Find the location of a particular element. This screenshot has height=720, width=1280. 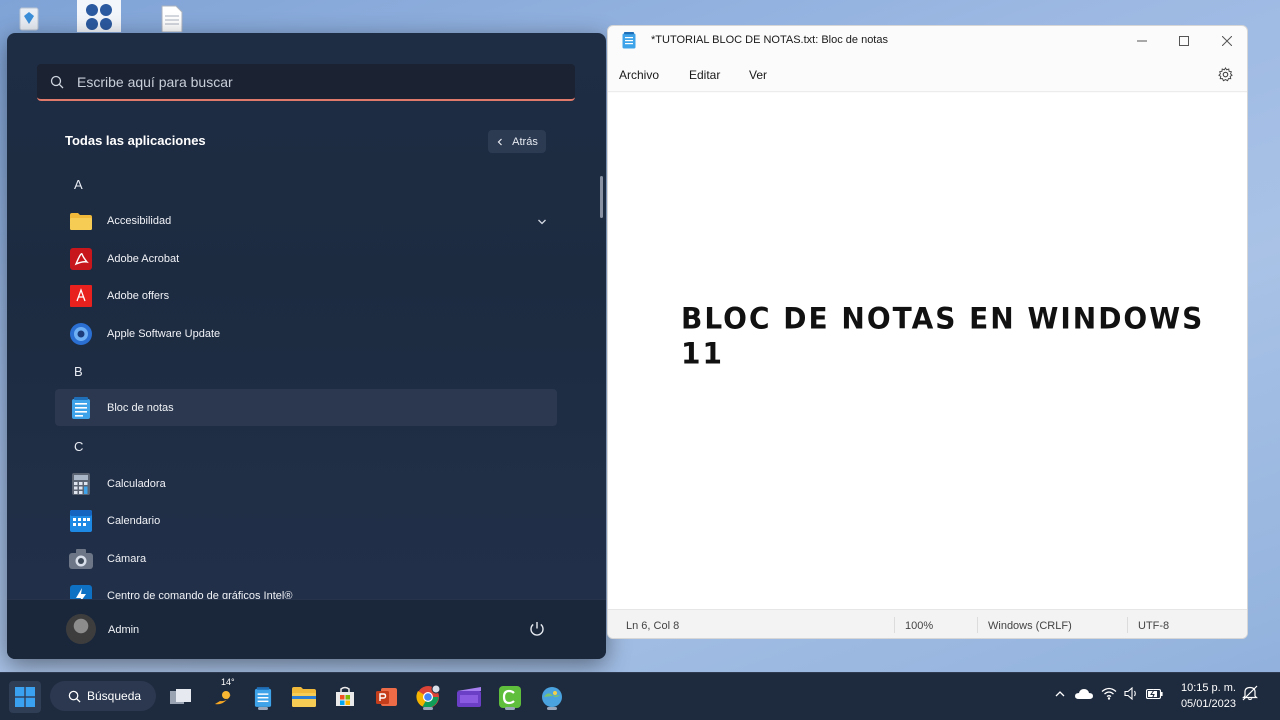

battery-icon is located at coordinates (1154, 696).